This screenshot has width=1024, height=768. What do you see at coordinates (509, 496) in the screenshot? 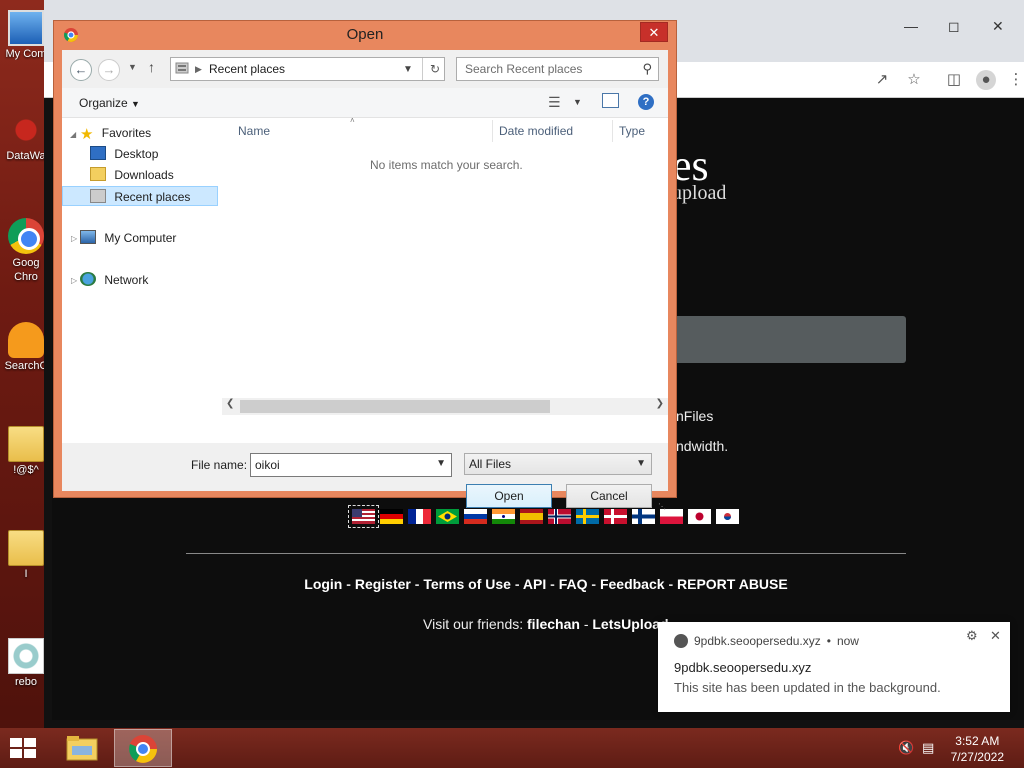
I see `open-button: Open` at bounding box center [509, 496].